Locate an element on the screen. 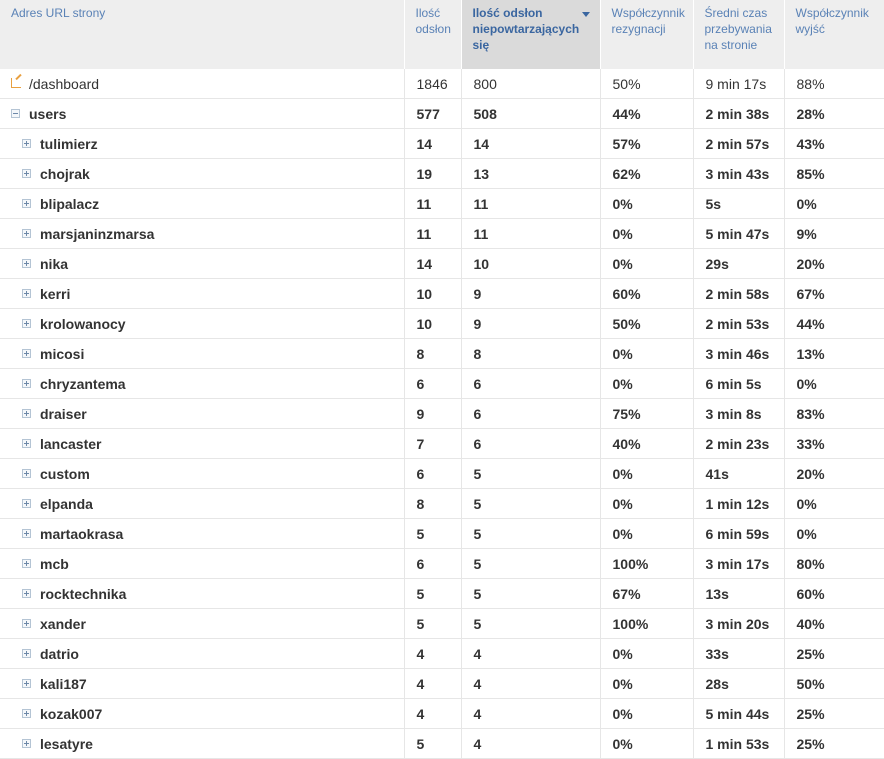  page-label: draiser is located at coordinates (63, 414).